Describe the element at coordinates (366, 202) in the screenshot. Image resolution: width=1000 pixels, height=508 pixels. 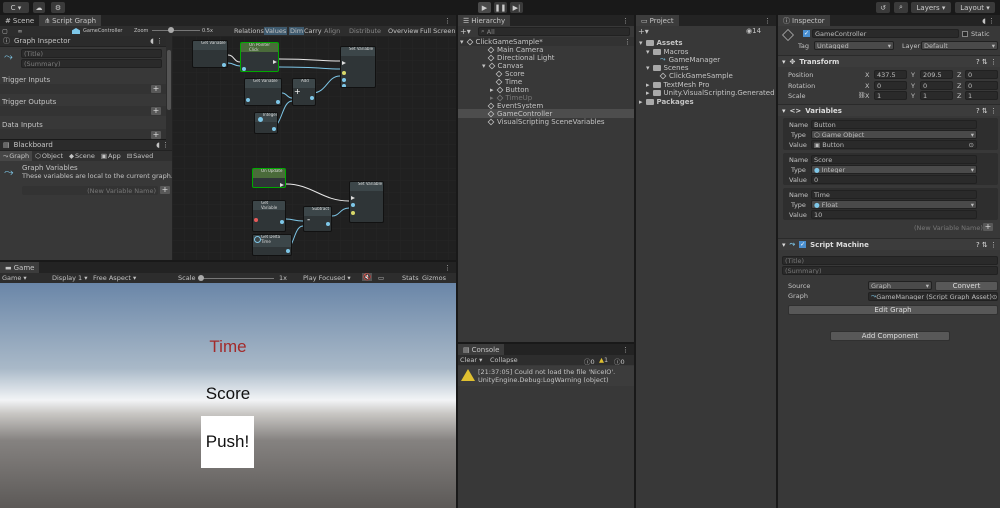
I see `node-set-variable-2: Set Variable` at that location.